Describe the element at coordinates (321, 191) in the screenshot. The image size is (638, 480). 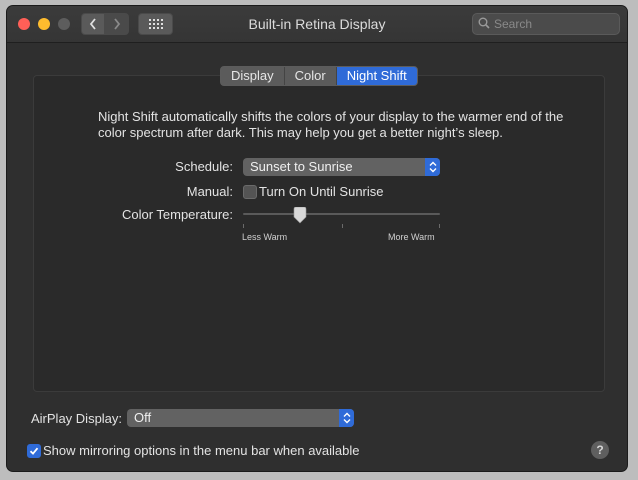
I see `manual-checkbox-label: Turn On Until Sunrise` at that location.